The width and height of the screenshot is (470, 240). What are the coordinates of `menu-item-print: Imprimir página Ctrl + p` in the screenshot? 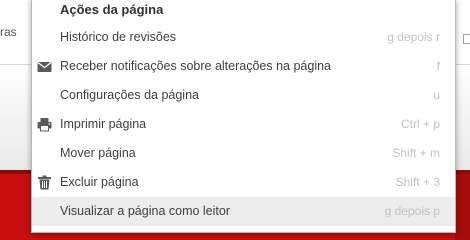 It's located at (243, 124).